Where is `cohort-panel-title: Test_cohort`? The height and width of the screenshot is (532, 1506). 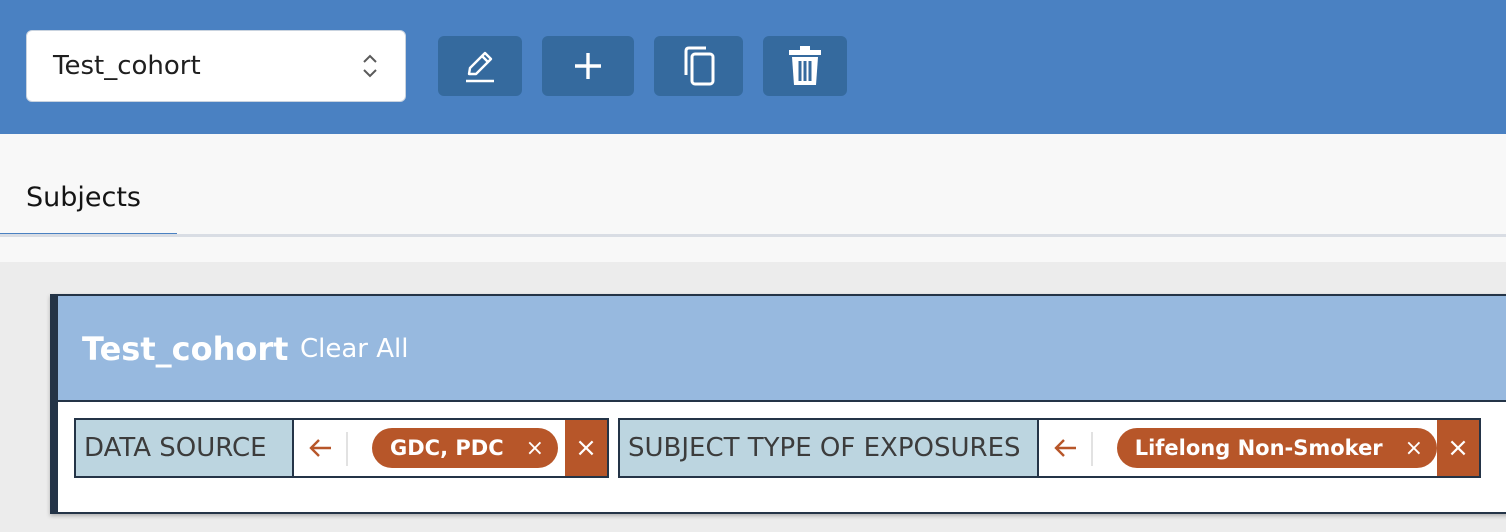 cohort-panel-title: Test_cohort is located at coordinates (185, 349).